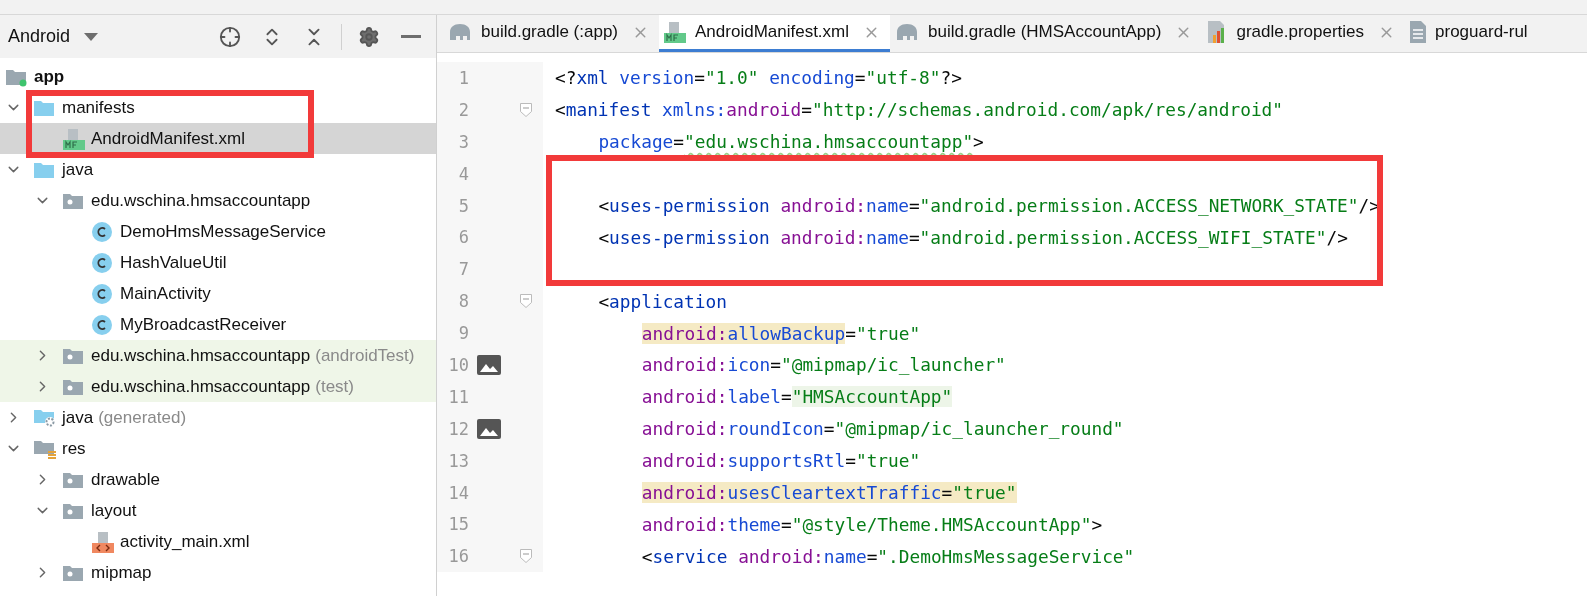  I want to click on tree-item: layout, so click(218, 510).